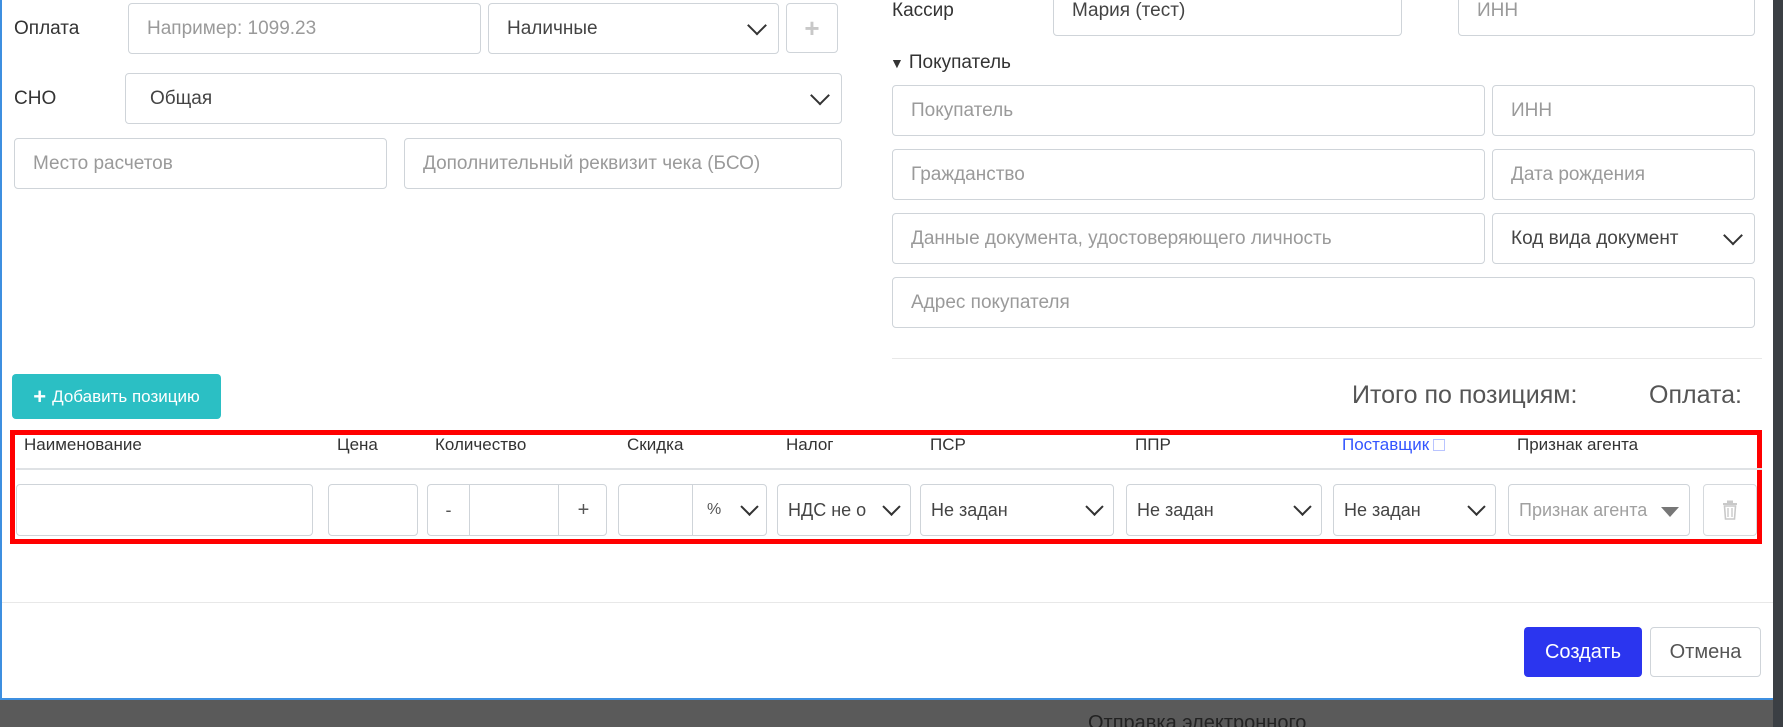 Image resolution: width=1783 pixels, height=727 pixels. I want to click on buyer-name-input: Покупатель, so click(1188, 110).